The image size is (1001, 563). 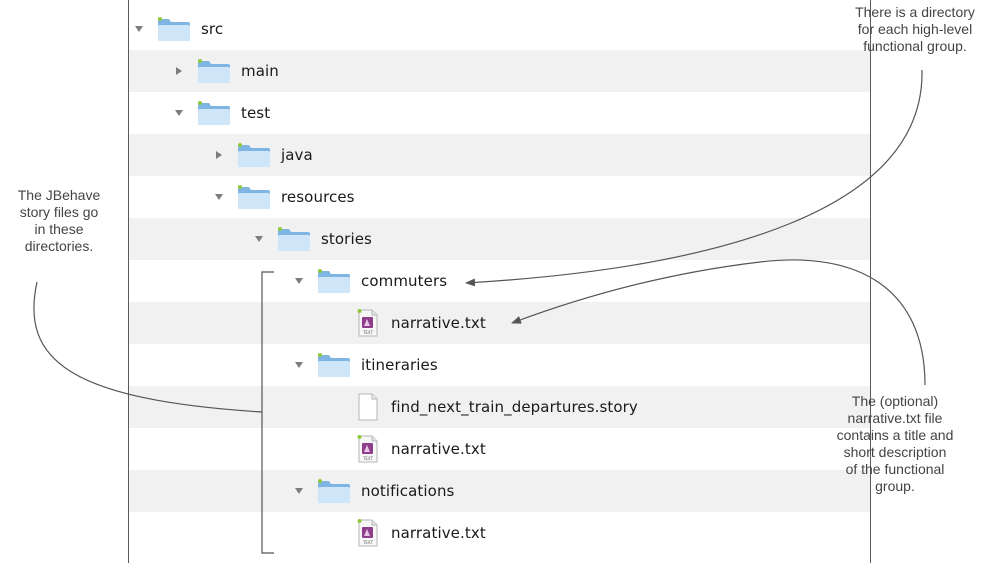 What do you see at coordinates (718, 322) in the screenshot?
I see `narrative-arrow` at bounding box center [718, 322].